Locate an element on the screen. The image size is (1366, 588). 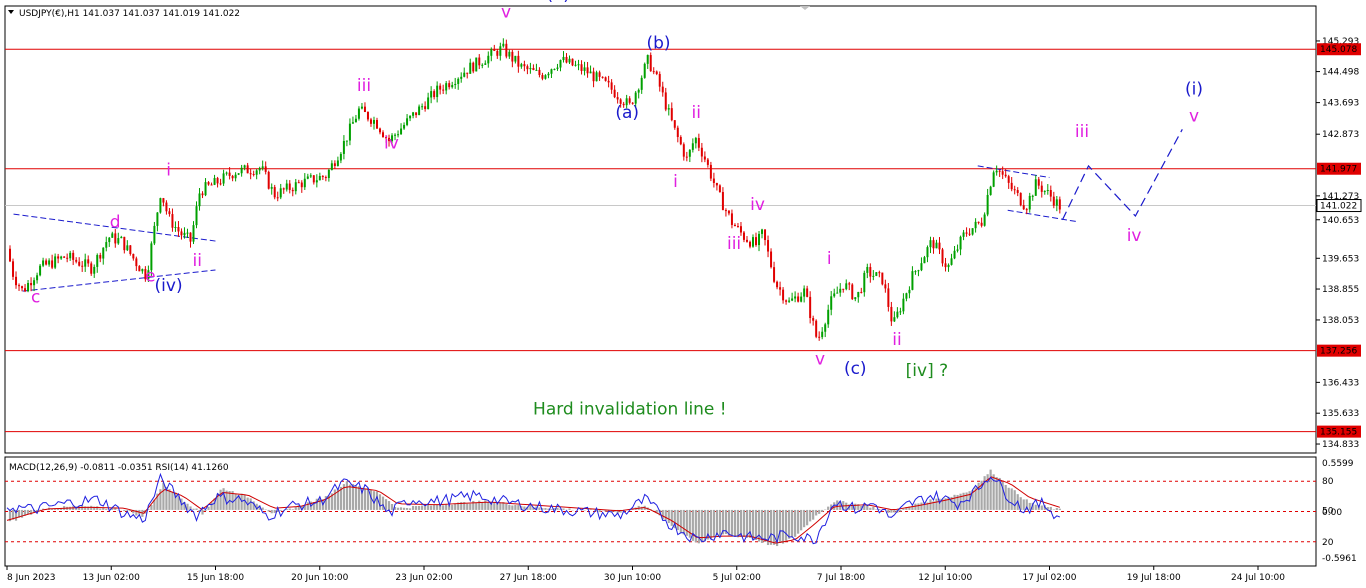
time-label: 27 Jun 18:00 is located at coordinates (528, 578).